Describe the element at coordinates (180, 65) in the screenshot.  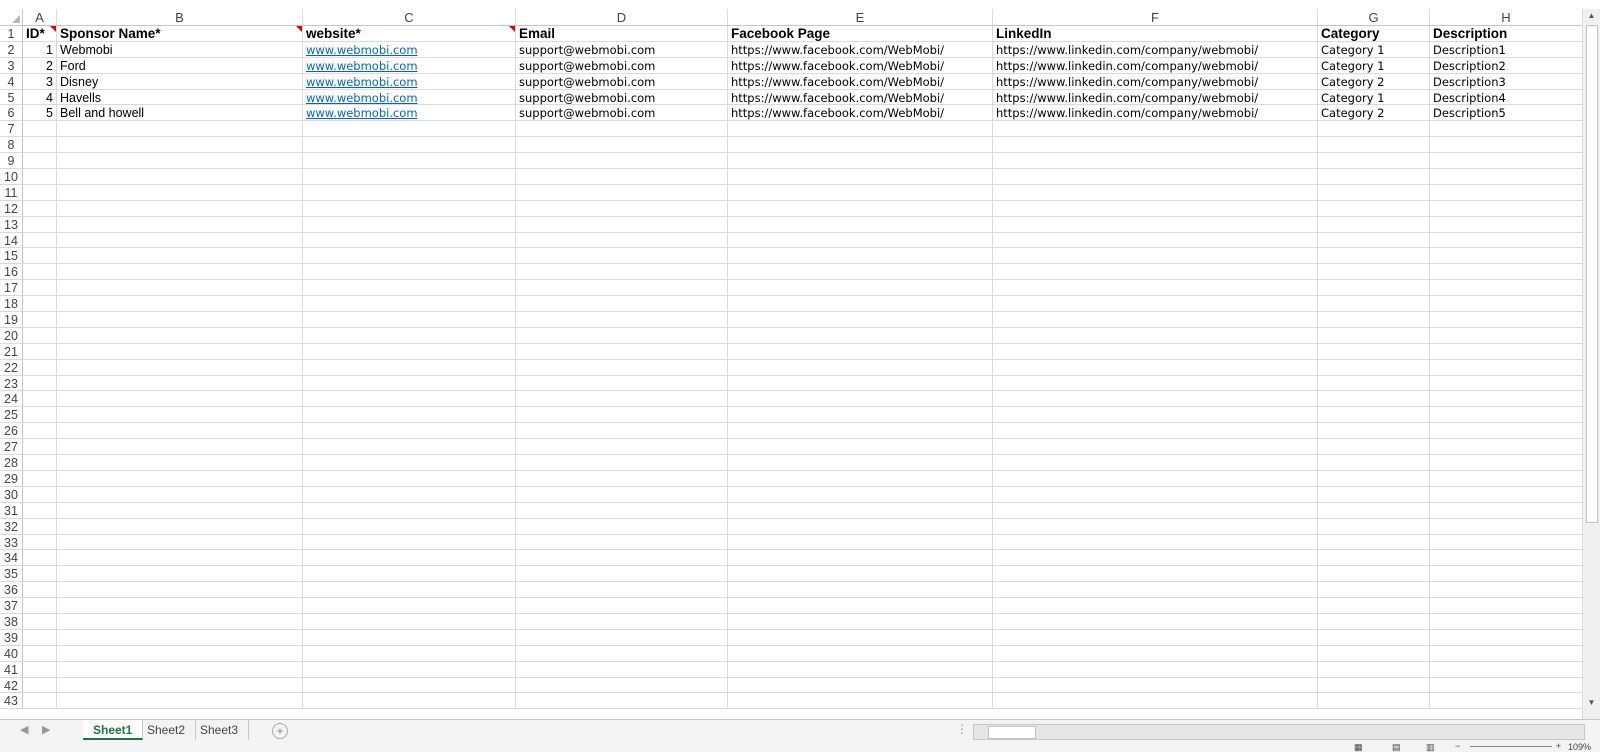
I see `cell-name: Ford` at that location.